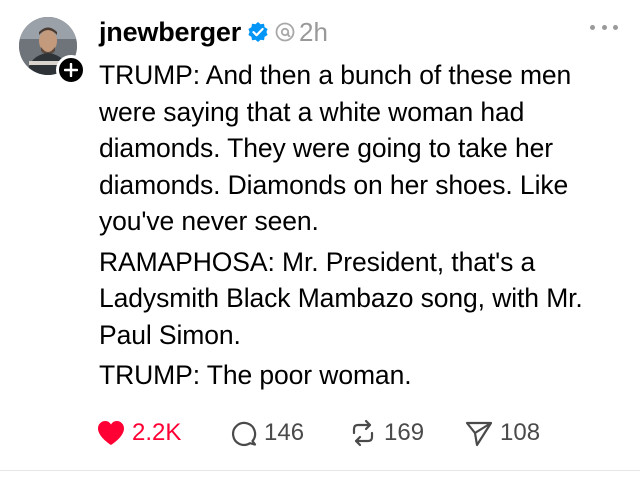 This screenshot has width=640, height=483. I want to click on reply-button: 146, so click(289, 433).